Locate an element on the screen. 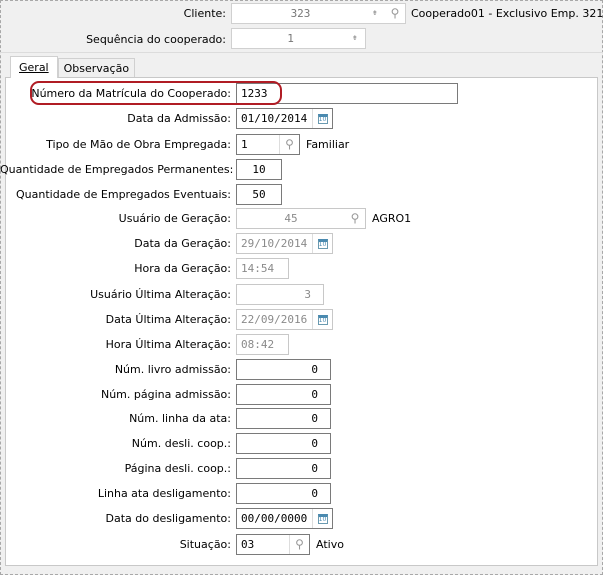 Image resolution: width=603 pixels, height=575 pixels. field-input: 1 ⚲ is located at coordinates (268, 144).